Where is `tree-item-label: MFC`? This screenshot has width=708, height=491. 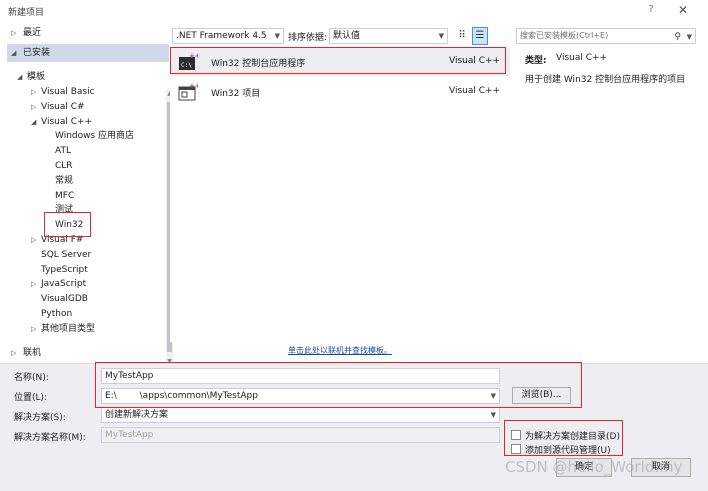 tree-item-label: MFC is located at coordinates (65, 195).